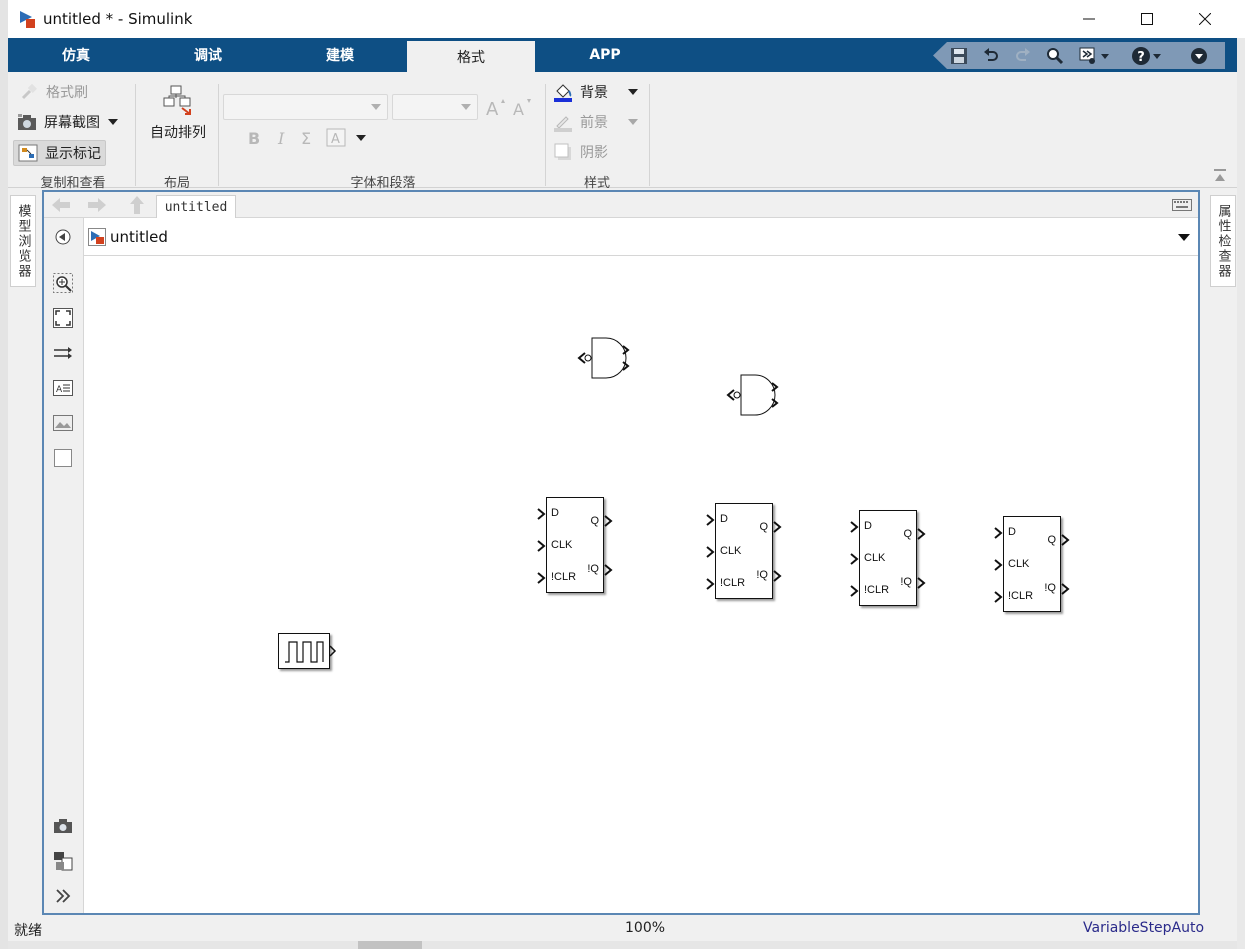  I want to click on hide-explorer-button, so click(63, 237).